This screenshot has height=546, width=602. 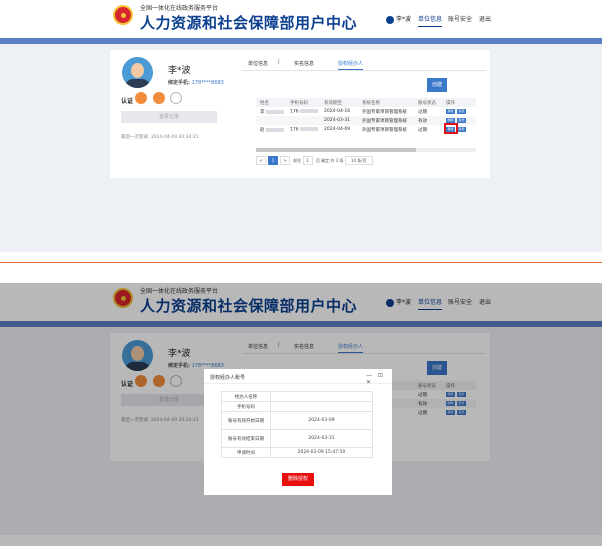 What do you see at coordinates (127, 101) in the screenshot?
I see `cert-label: 认证` at bounding box center [127, 101].